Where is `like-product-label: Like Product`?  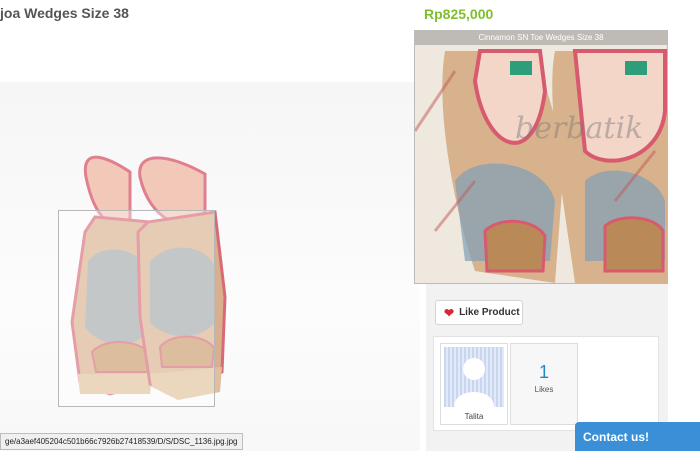 like-product-label: Like Product is located at coordinates (489, 312).